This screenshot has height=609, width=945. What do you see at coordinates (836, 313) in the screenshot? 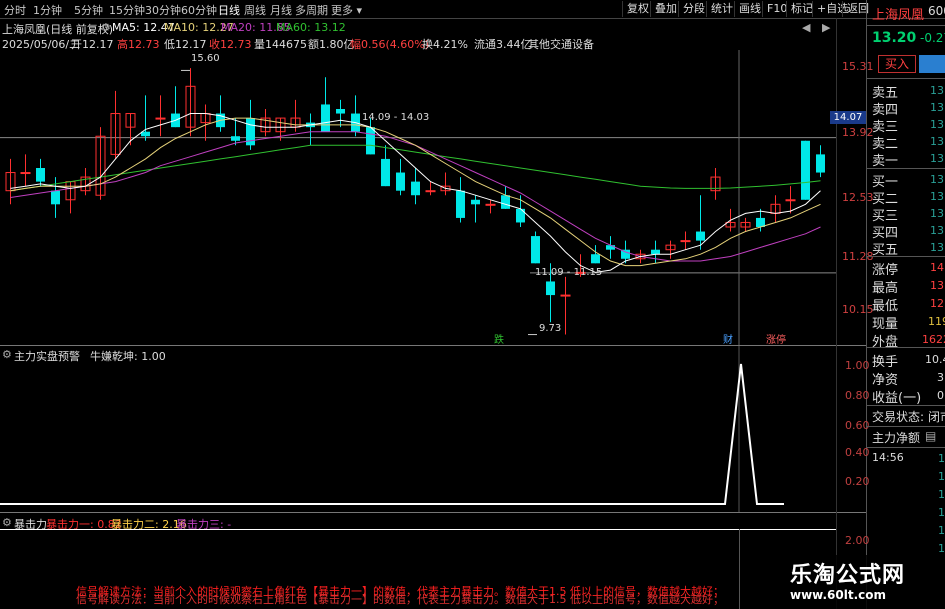
I see `axis-divider` at bounding box center [836, 313].